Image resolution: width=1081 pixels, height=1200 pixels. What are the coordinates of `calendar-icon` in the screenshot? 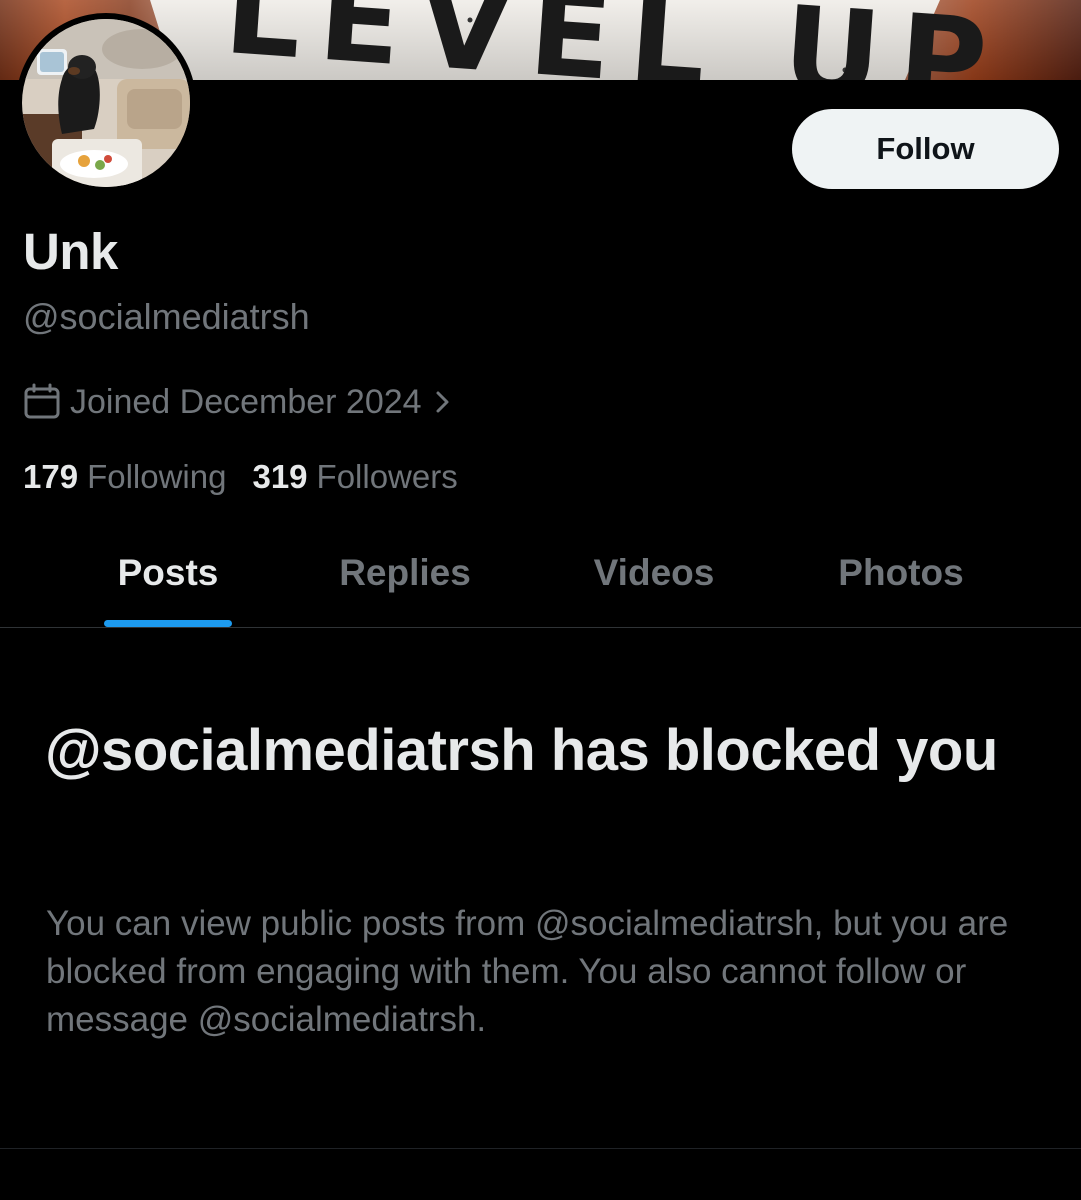 It's located at (43, 402).